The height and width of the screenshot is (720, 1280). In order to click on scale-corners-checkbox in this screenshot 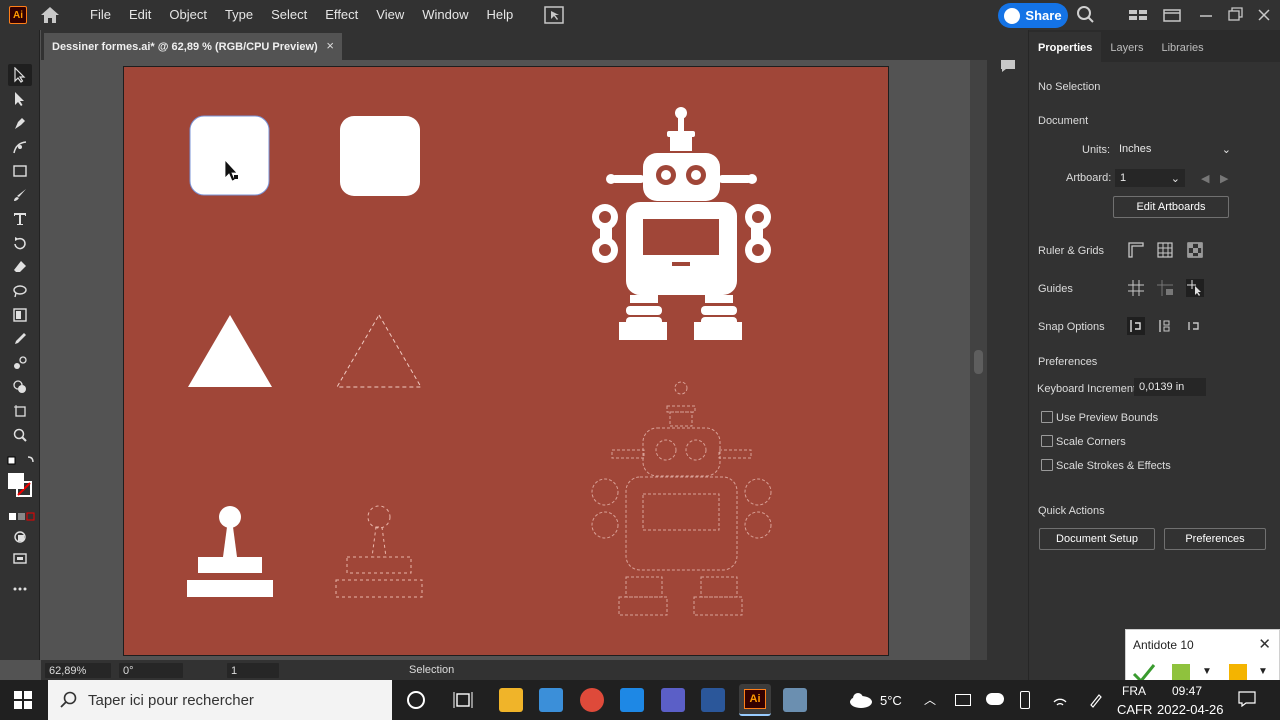, I will do `click(1047, 441)`.